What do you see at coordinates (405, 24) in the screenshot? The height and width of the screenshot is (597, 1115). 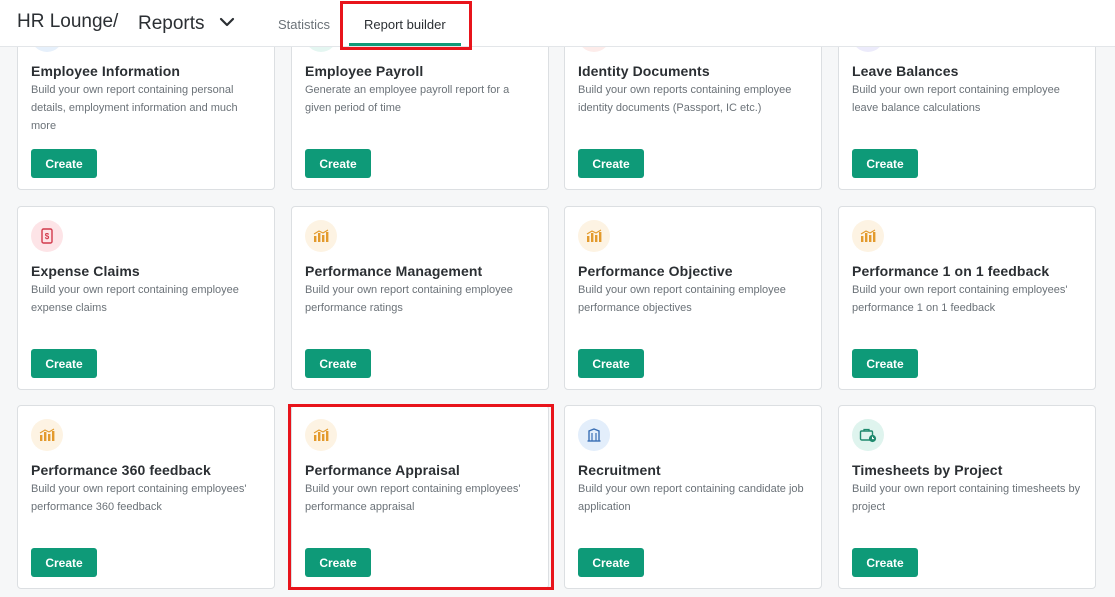 I see `tab-report-builder: Report builder` at bounding box center [405, 24].